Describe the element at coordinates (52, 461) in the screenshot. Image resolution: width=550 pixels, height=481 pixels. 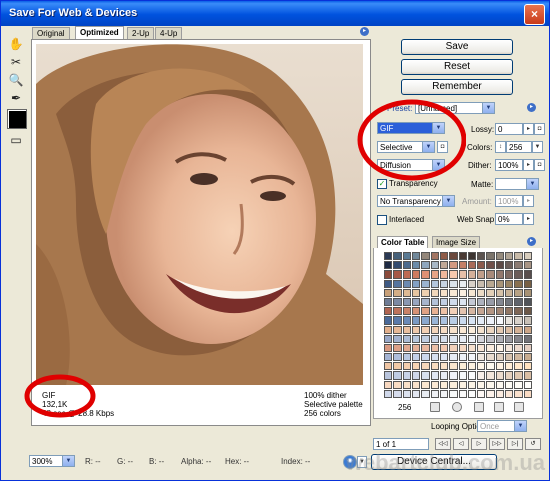
I see `zoom-select: 300% ▼` at that location.